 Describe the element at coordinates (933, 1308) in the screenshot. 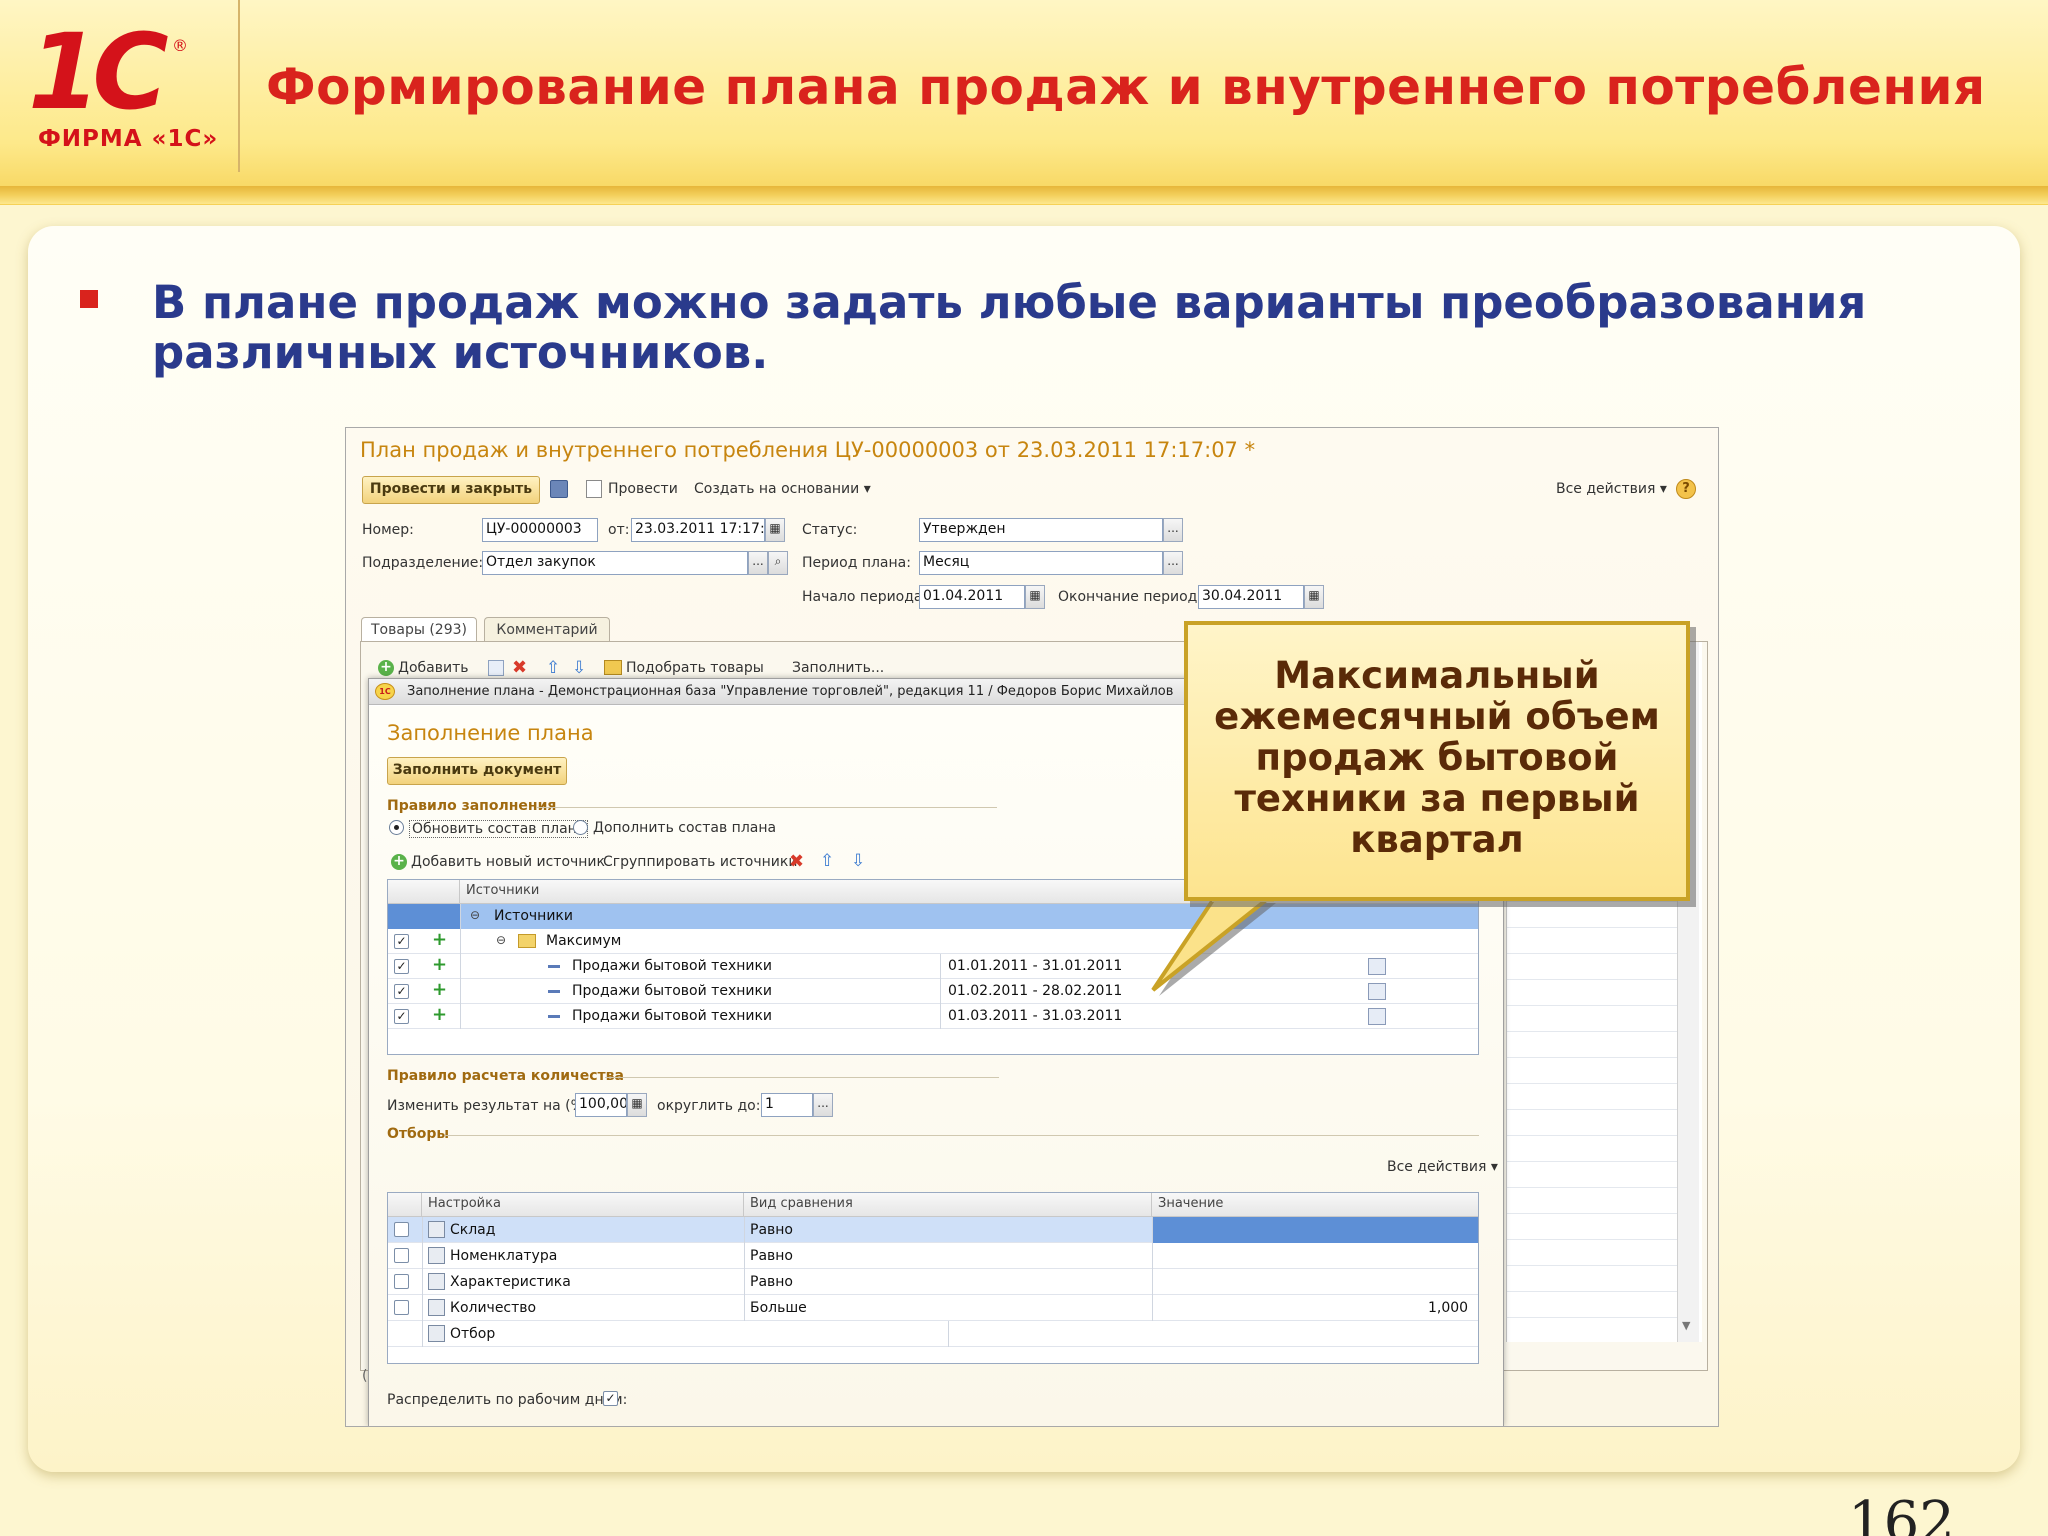

I see `table-row: Количество Больше 1,000` at that location.